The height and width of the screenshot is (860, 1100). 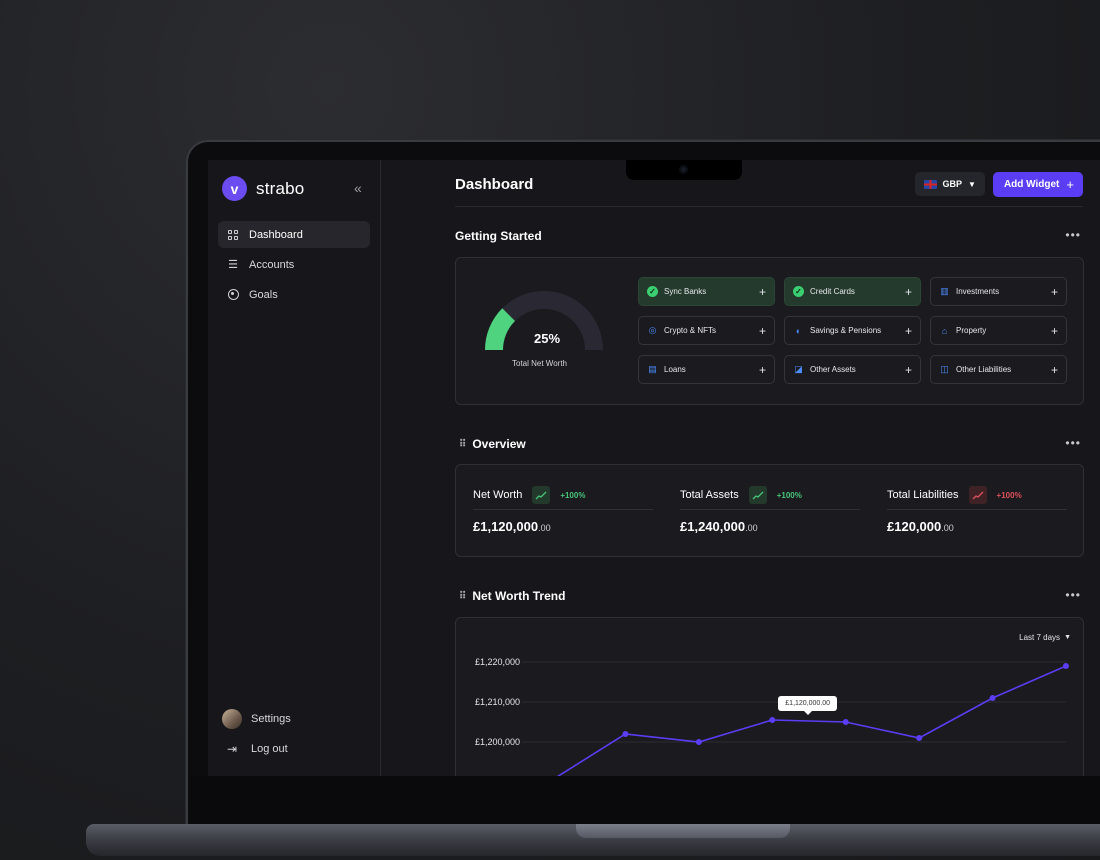 I want to click on y-tick-label: £1,200,000, so click(x=497, y=742).